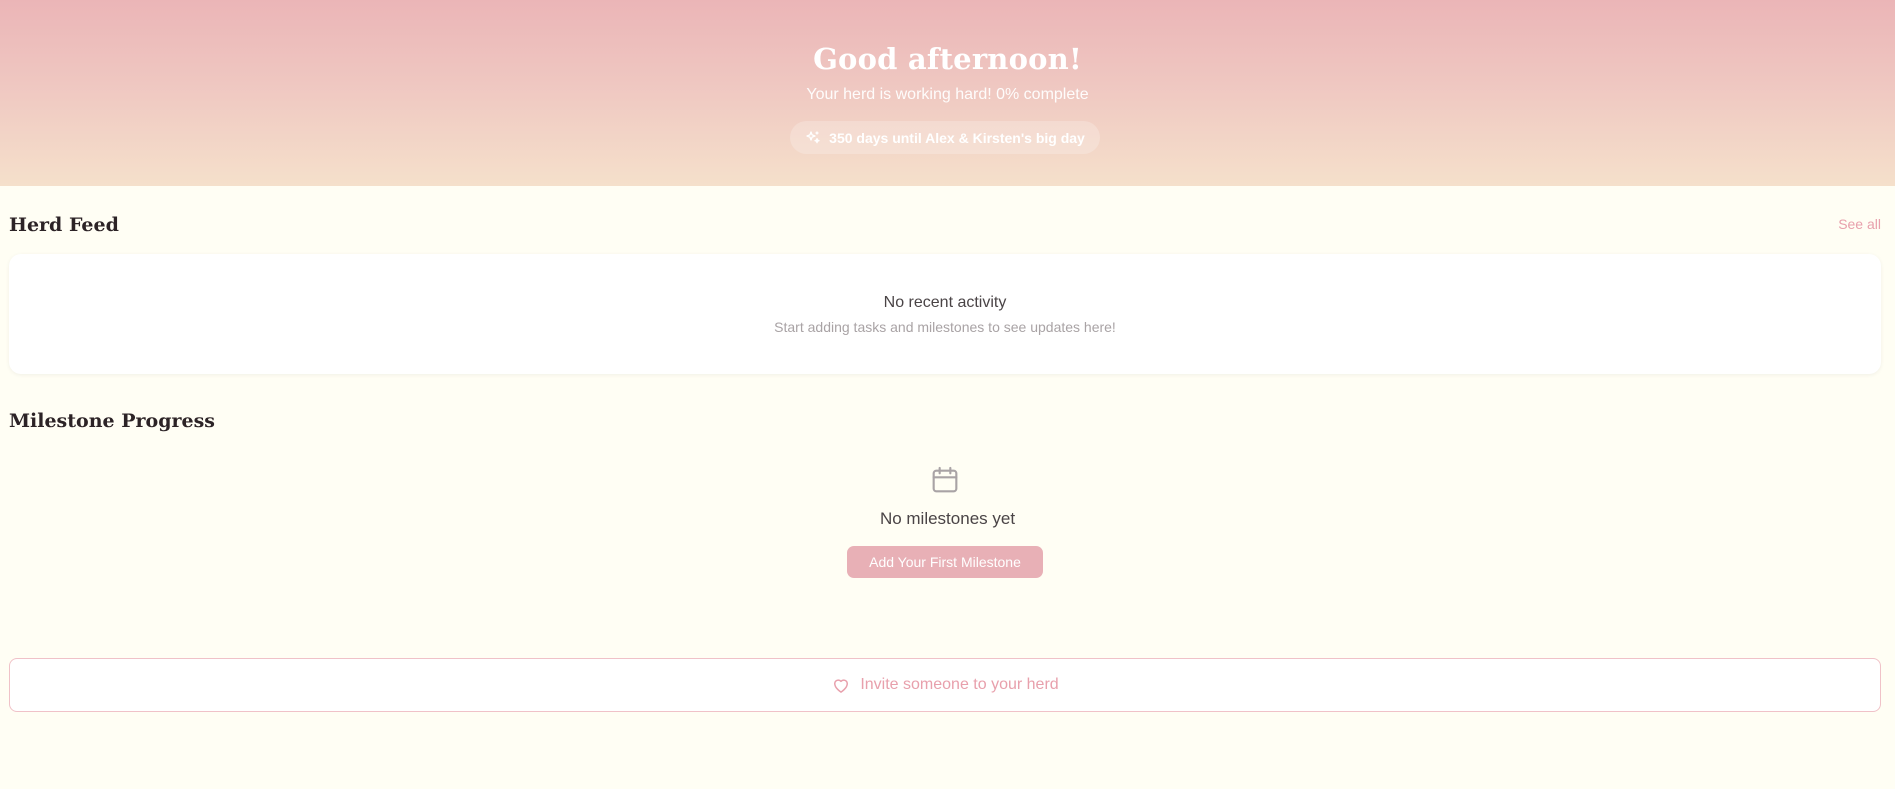 This screenshot has width=1895, height=789. I want to click on invite-label: Invite someone to your herd, so click(959, 684).